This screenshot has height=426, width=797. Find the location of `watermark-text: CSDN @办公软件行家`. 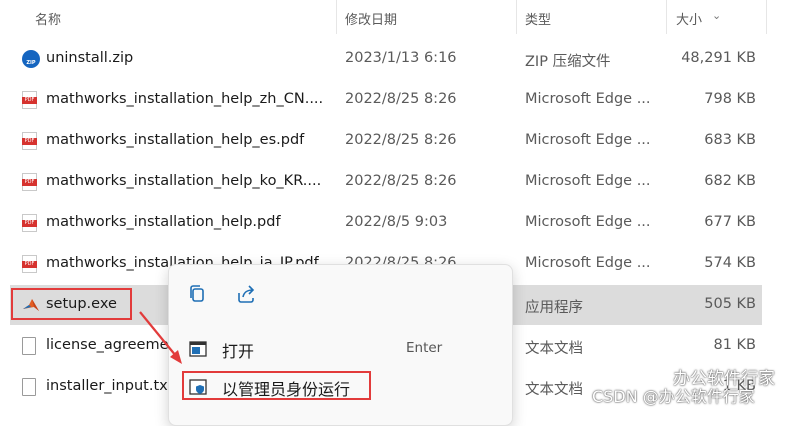

watermark-text: CSDN @办公软件行家 is located at coordinates (673, 396).